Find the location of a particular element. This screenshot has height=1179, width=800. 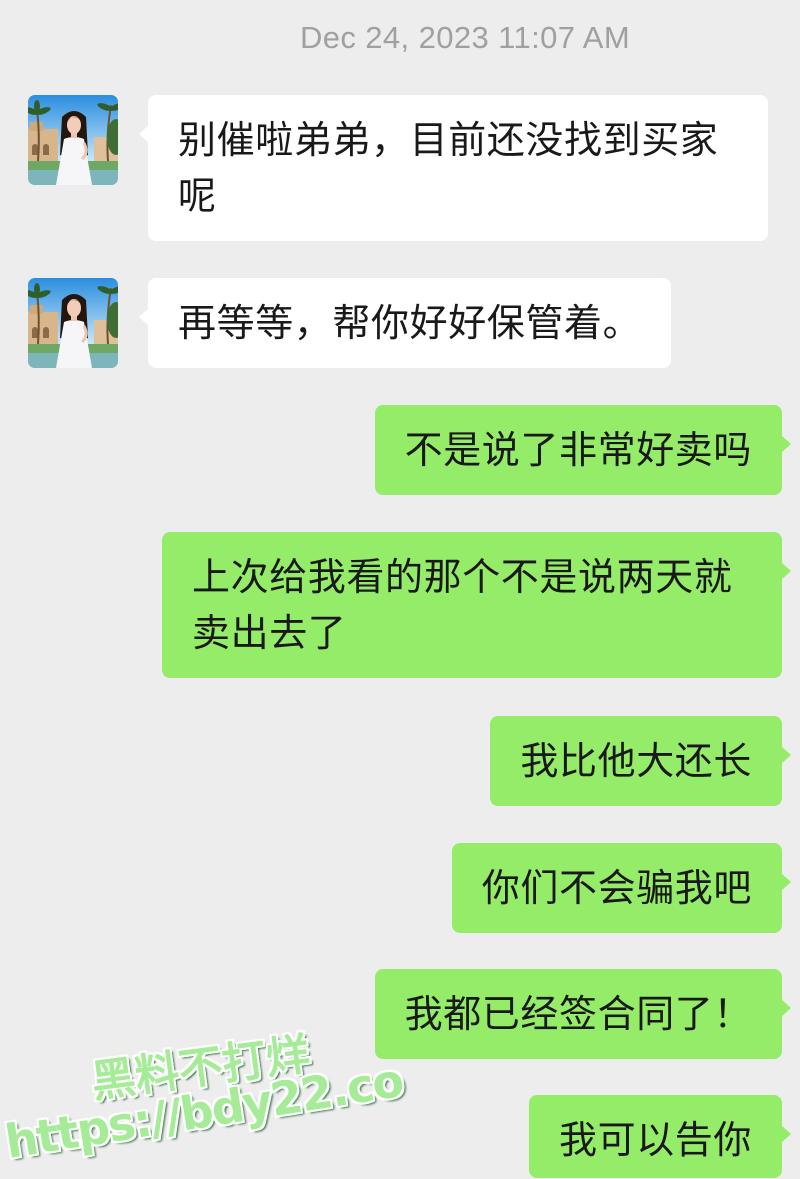

message-row-outgoing: 上次给我看的那个不是说两天就卖出去了 is located at coordinates (400, 605).